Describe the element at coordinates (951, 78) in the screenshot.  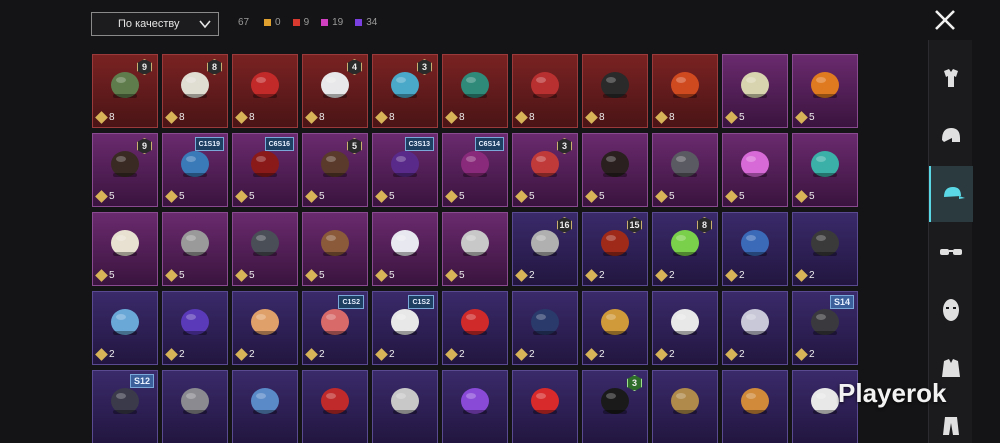
I see `category-outfit` at that location.